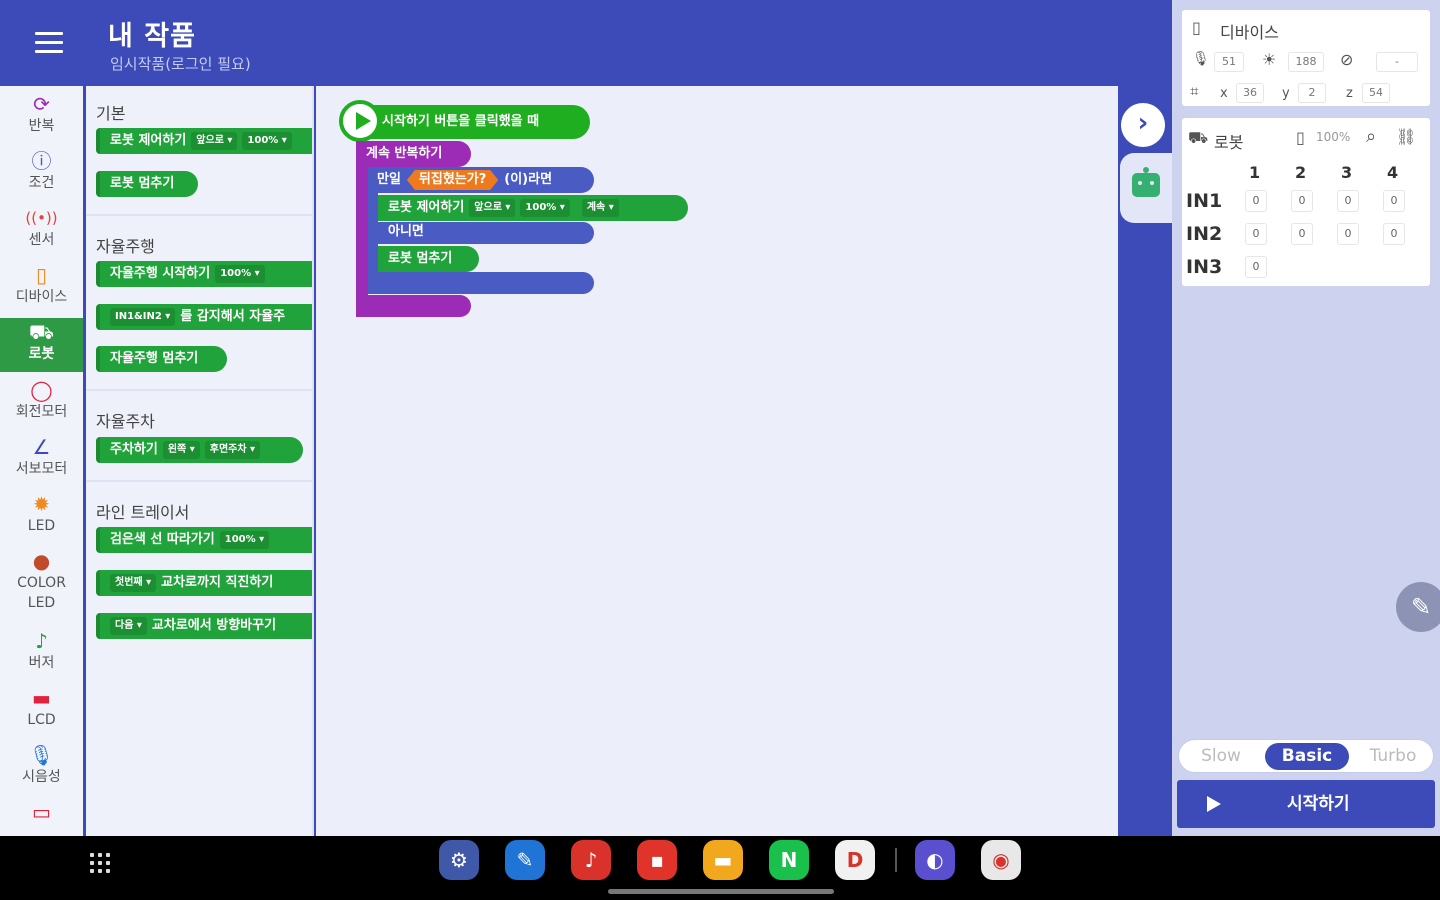 This screenshot has width=1440, height=900. I want to click on link-off-icon: ⛓, so click(1406, 136).